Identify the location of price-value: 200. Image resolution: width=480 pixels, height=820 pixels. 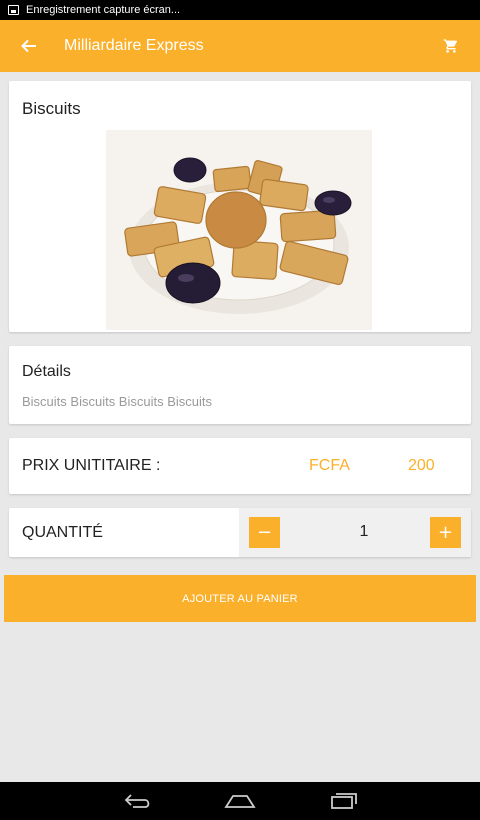
(421, 465).